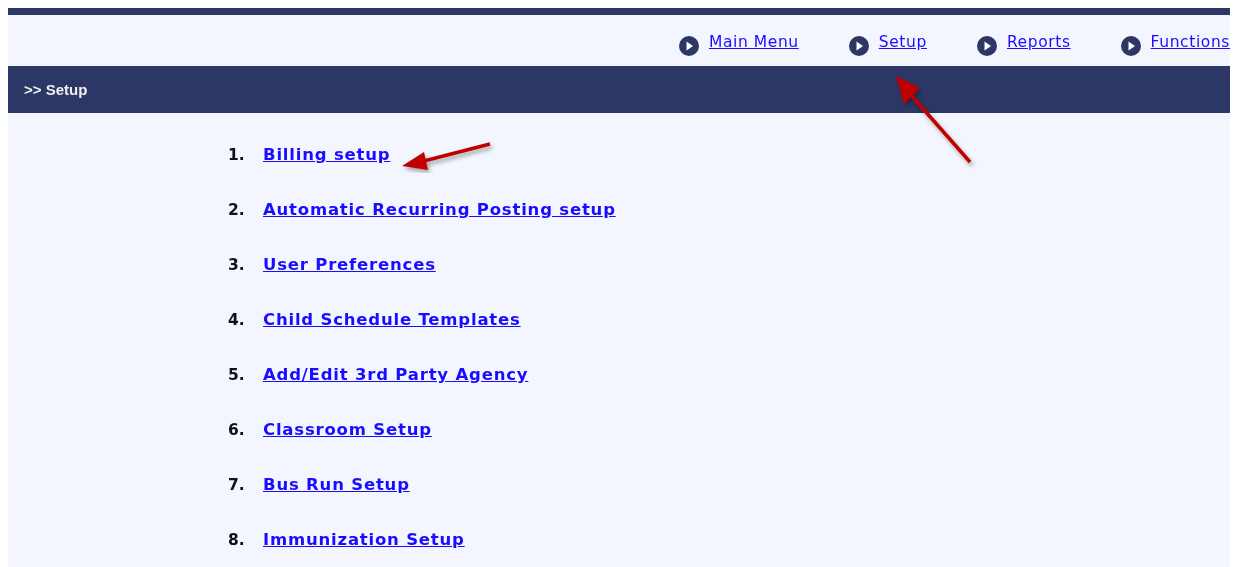 The height and width of the screenshot is (567, 1243). I want to click on menu-link: User Preferences, so click(349, 264).